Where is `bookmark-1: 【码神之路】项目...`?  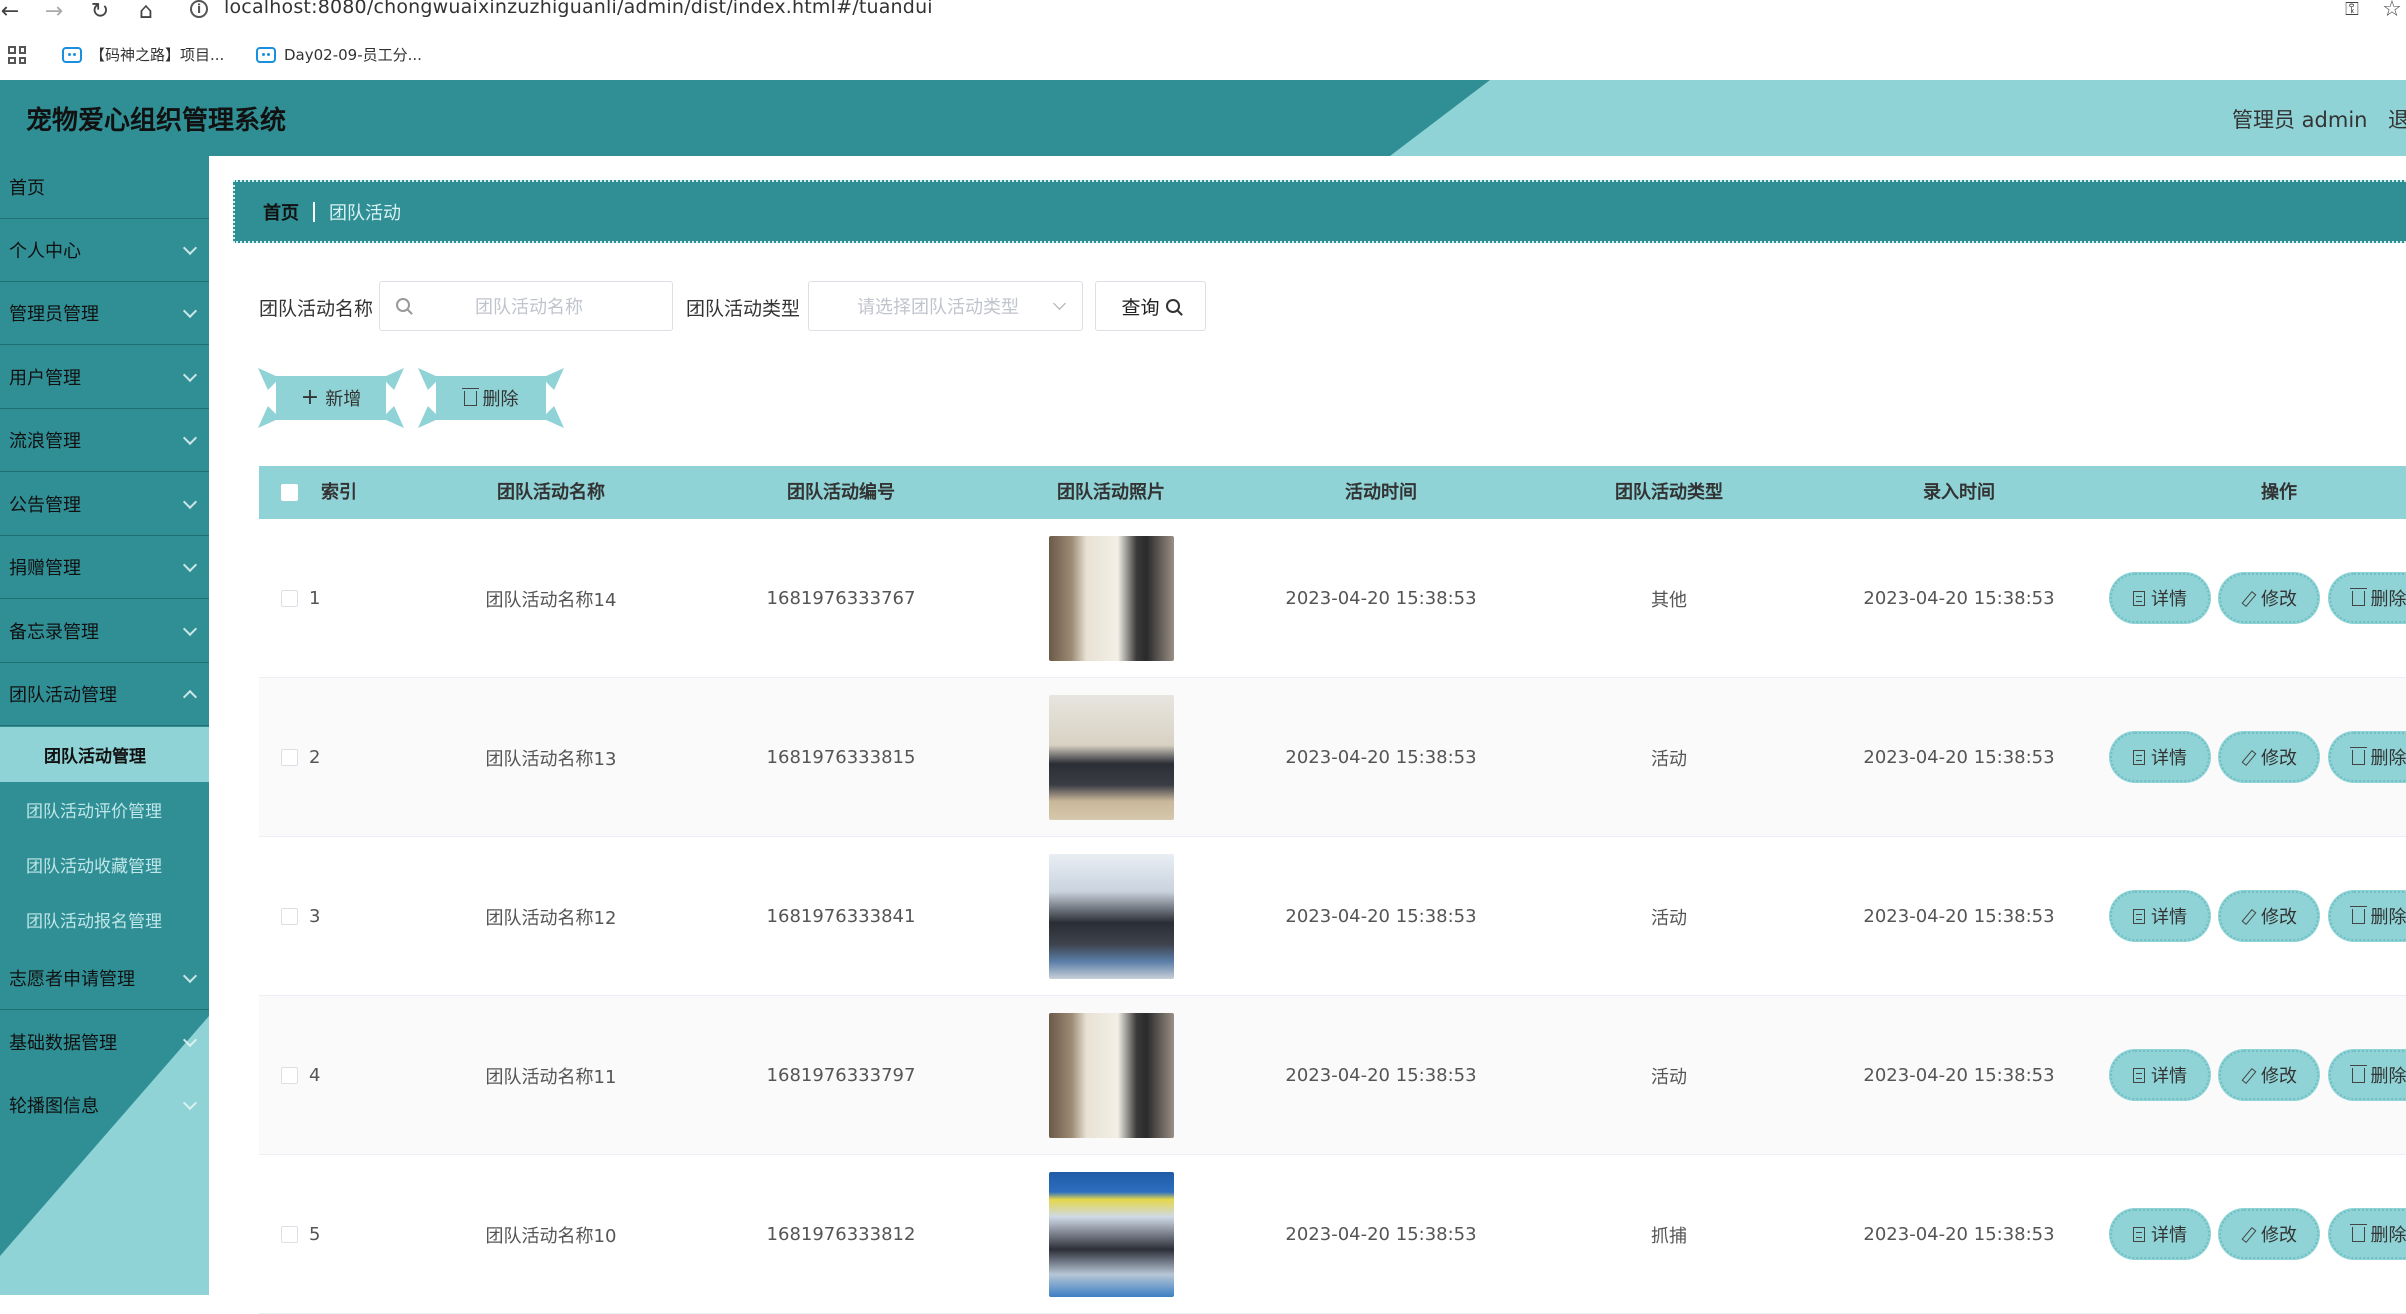
bookmark-1: 【码神之路】项目... is located at coordinates (143, 54).